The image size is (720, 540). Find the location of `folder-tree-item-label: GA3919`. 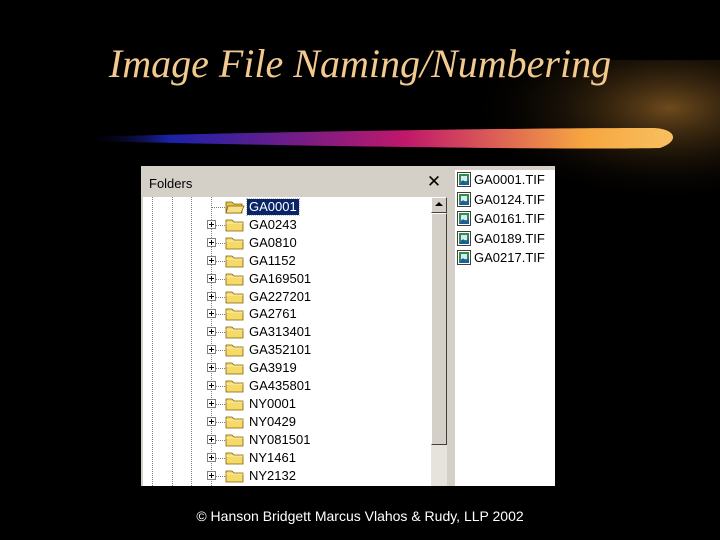

folder-tree-item-label: GA3919 is located at coordinates (273, 368).